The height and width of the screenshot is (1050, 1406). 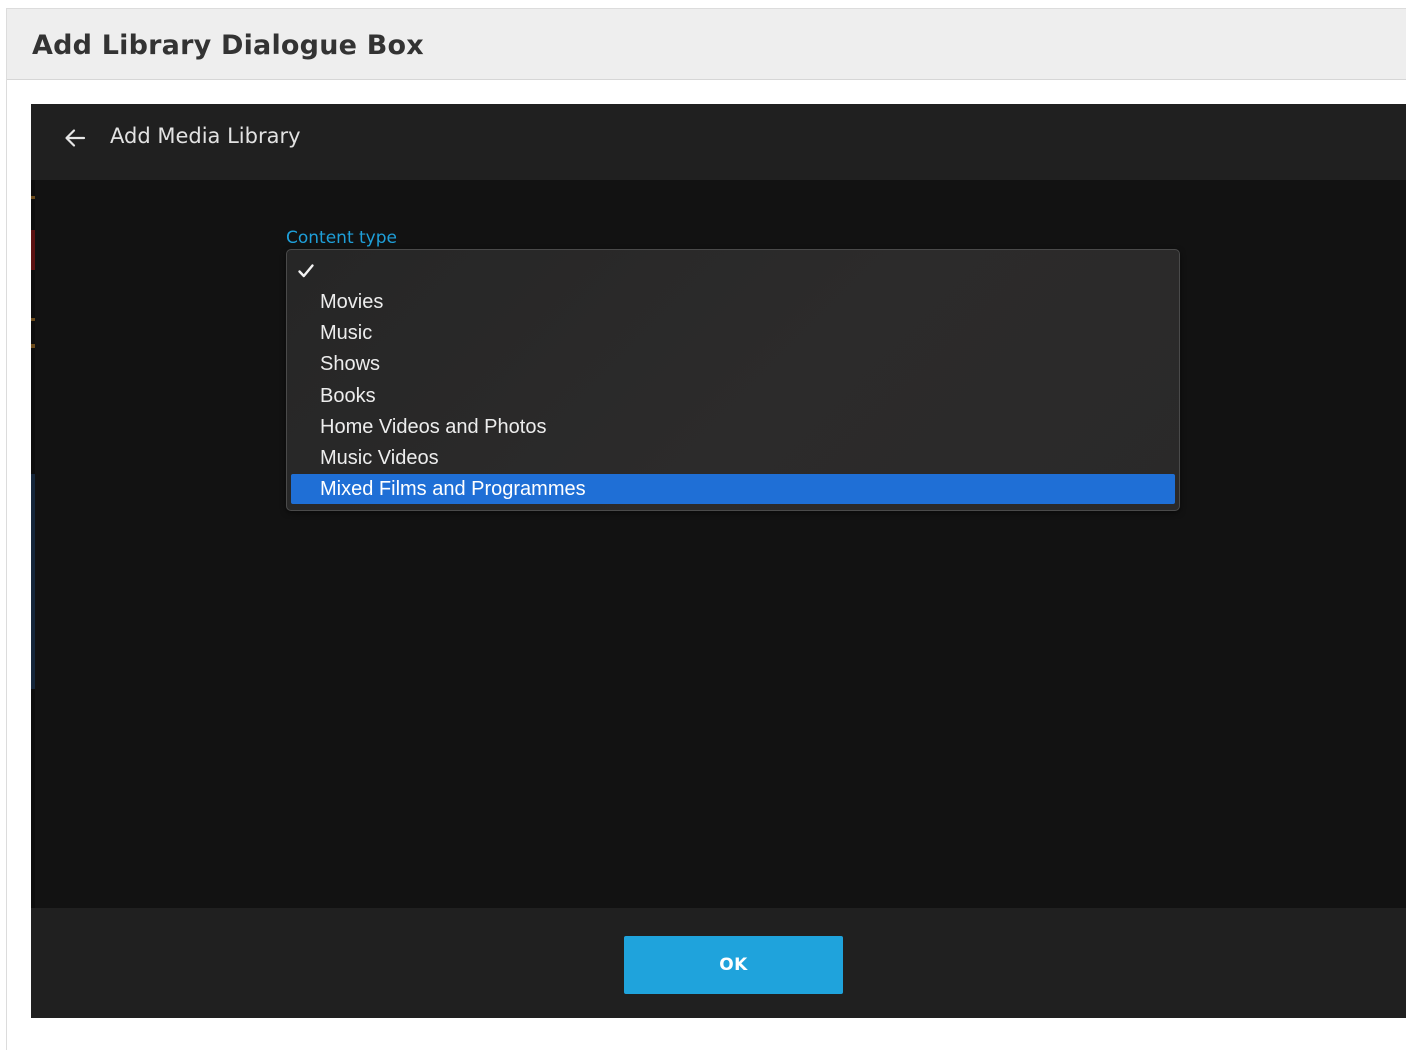 What do you see at coordinates (718, 142) in the screenshot?
I see `app-header-bar: Add Media Library` at bounding box center [718, 142].